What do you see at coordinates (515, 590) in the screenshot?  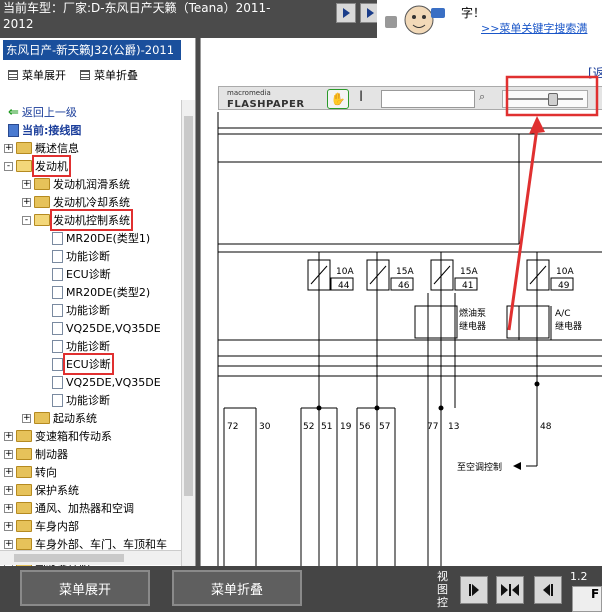 I see `reverse-icon` at bounding box center [515, 590].